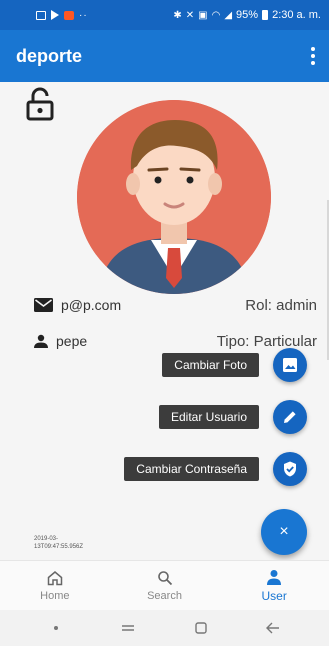 The height and width of the screenshot is (646, 329). Describe the element at coordinates (164, 578) in the screenshot. I see `search-icon` at that location.